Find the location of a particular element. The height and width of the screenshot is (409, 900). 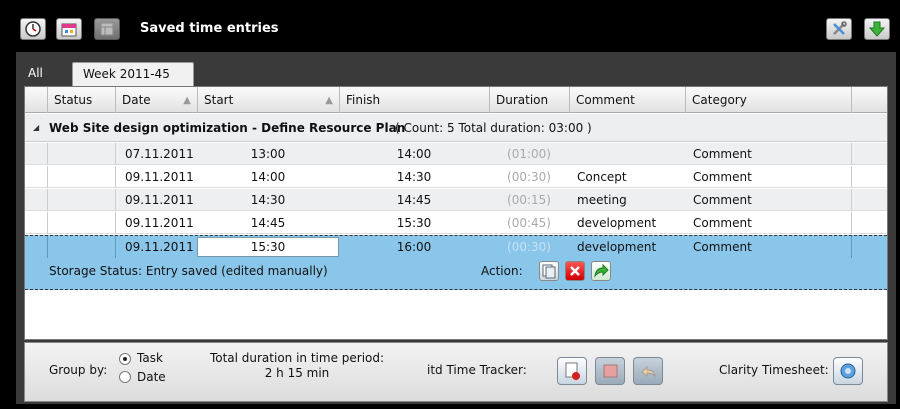

header-category-label: Category is located at coordinates (719, 100).